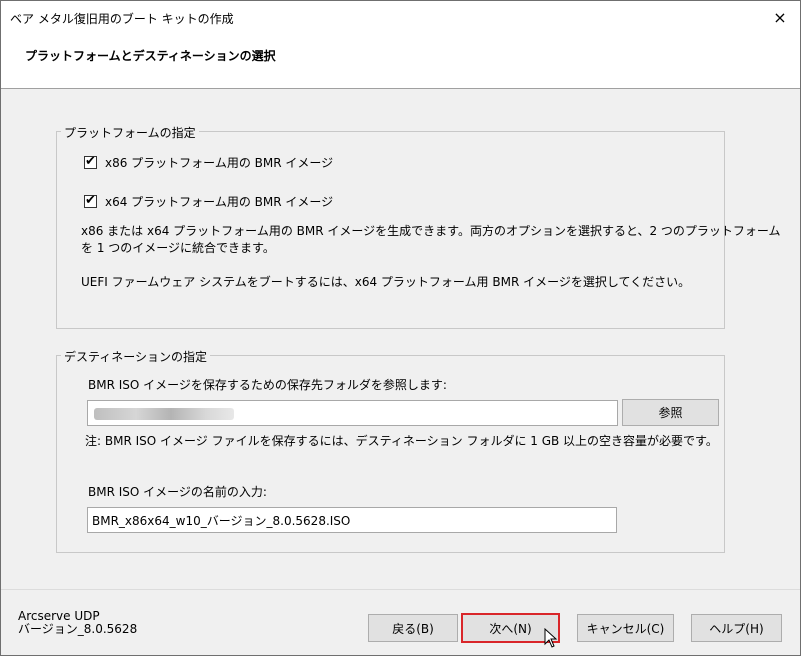 Image resolution: width=801 pixels, height=656 pixels. What do you see at coordinates (59, 616) in the screenshot?
I see `product-name: Arcserve UDP` at bounding box center [59, 616].